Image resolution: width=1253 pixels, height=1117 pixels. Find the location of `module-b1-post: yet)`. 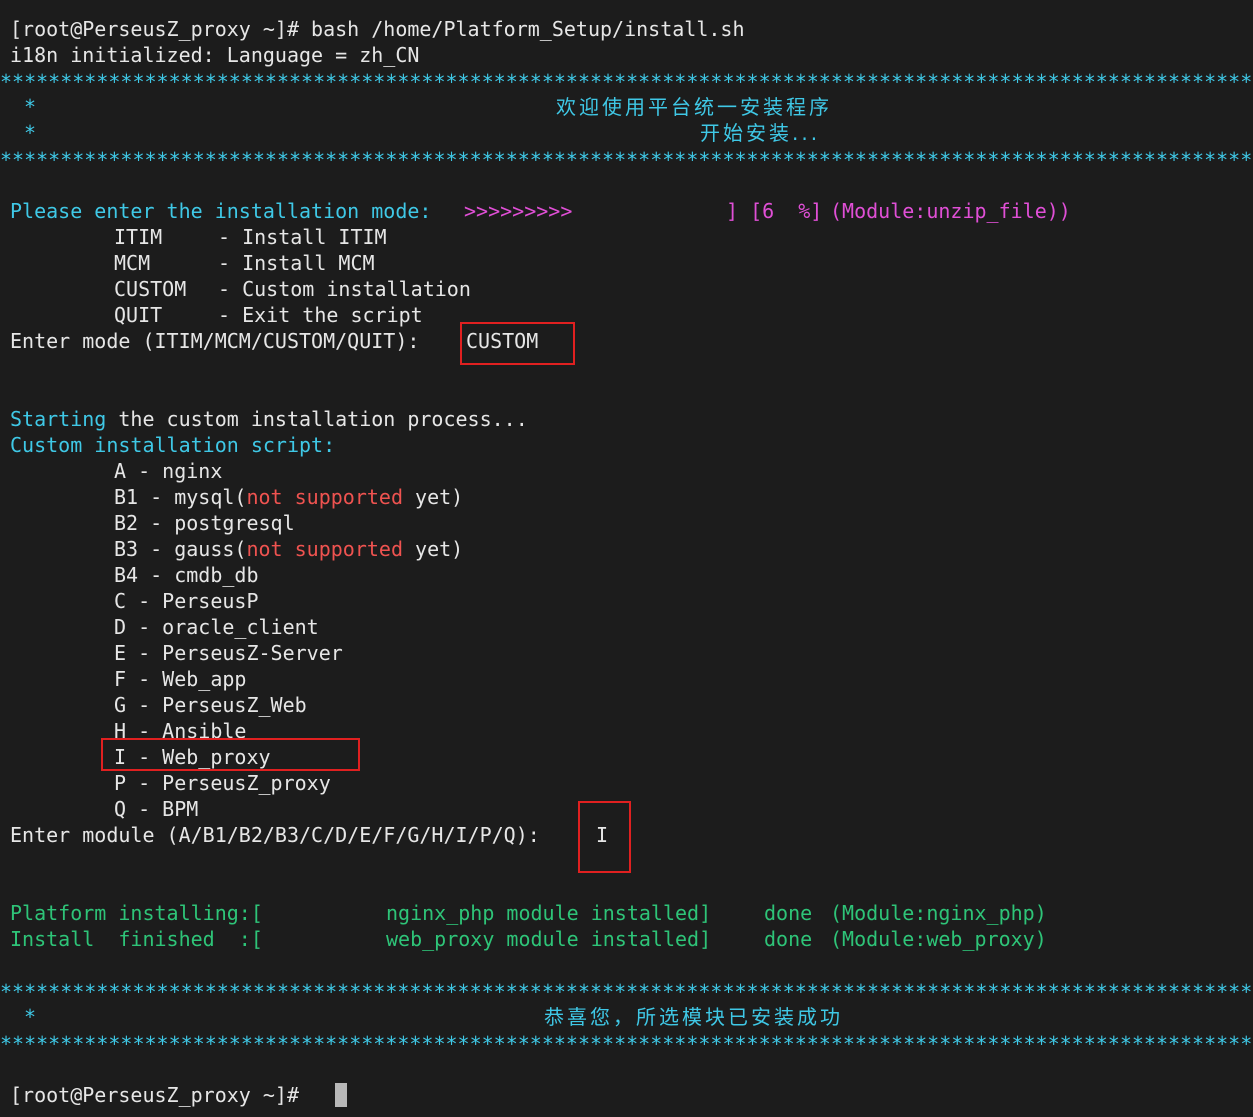

module-b1-post: yet) is located at coordinates (433, 497).